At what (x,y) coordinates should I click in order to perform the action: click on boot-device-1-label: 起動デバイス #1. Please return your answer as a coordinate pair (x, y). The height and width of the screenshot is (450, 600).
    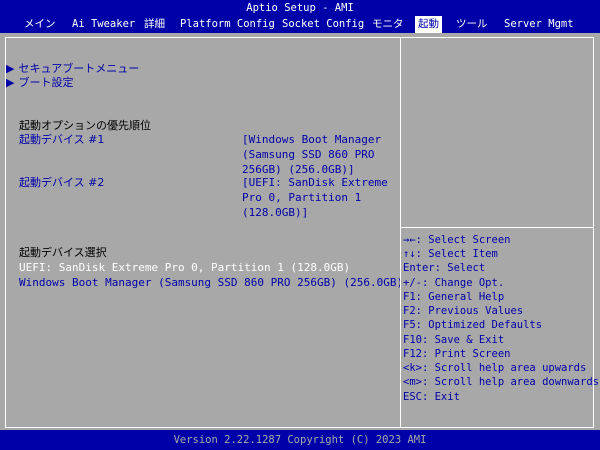
    Looking at the image, I should click on (61, 140).